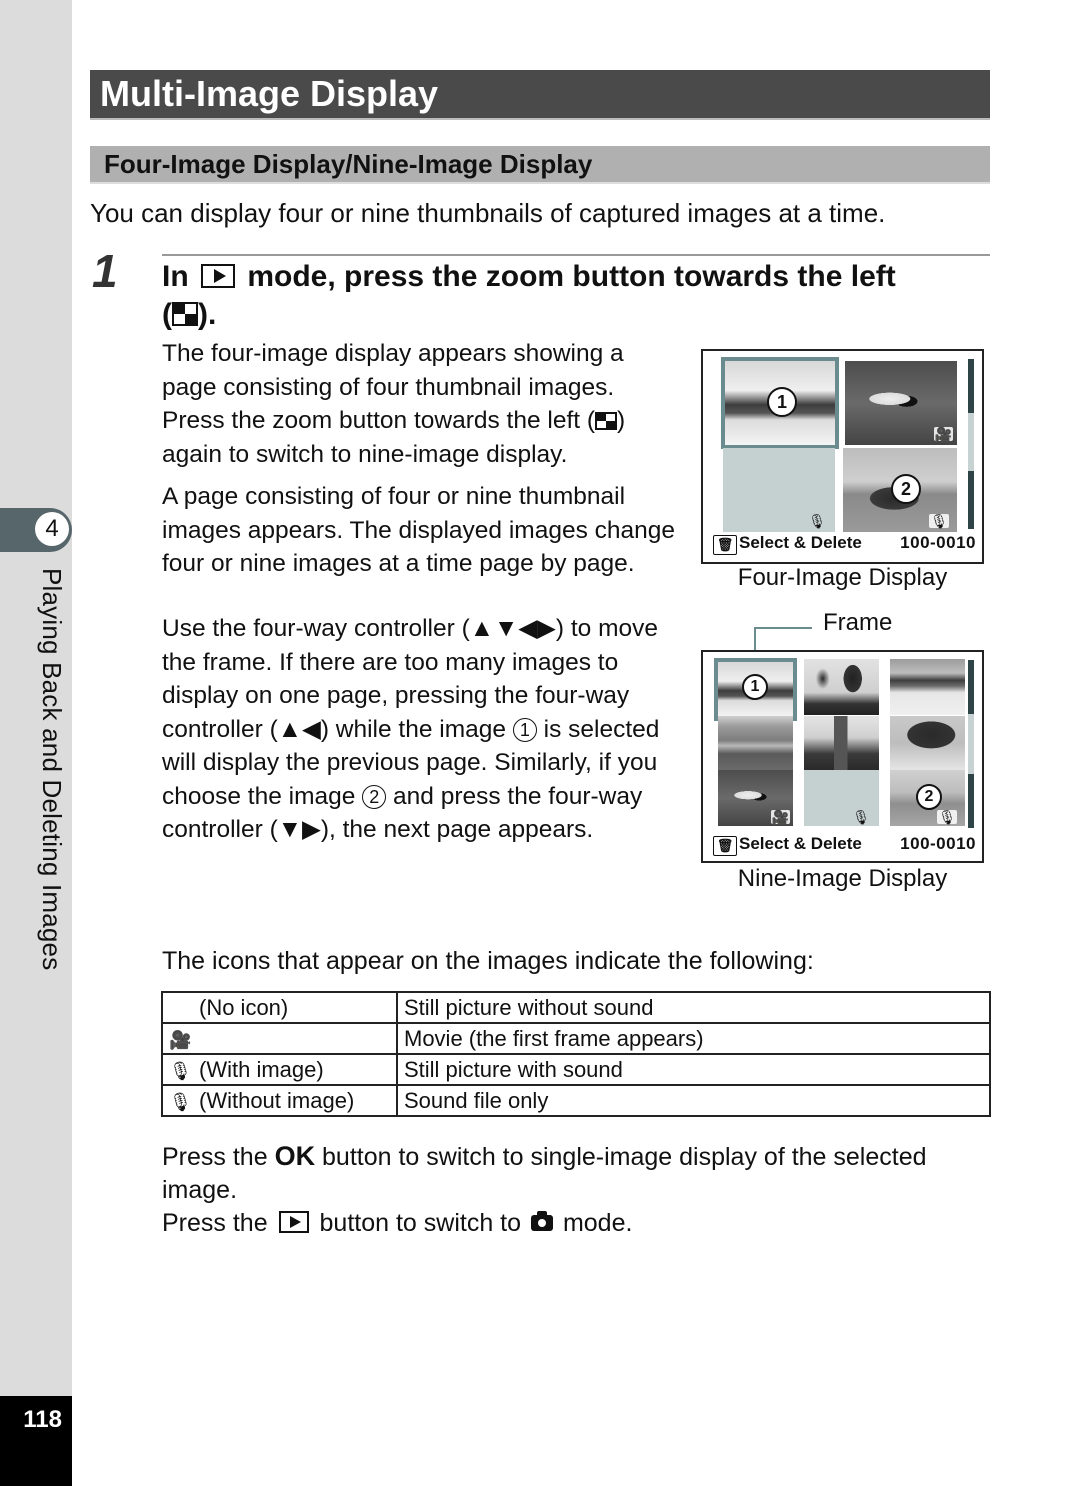 This screenshot has width=1080, height=1486. I want to click on step-divider, so click(576, 255).